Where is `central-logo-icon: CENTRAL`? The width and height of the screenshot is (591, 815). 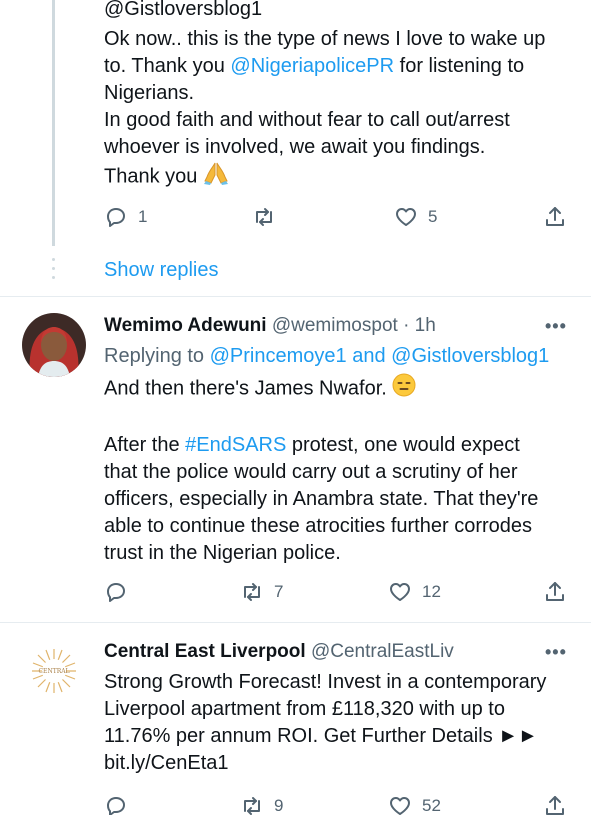
central-logo-icon: CENTRAL is located at coordinates (54, 671).